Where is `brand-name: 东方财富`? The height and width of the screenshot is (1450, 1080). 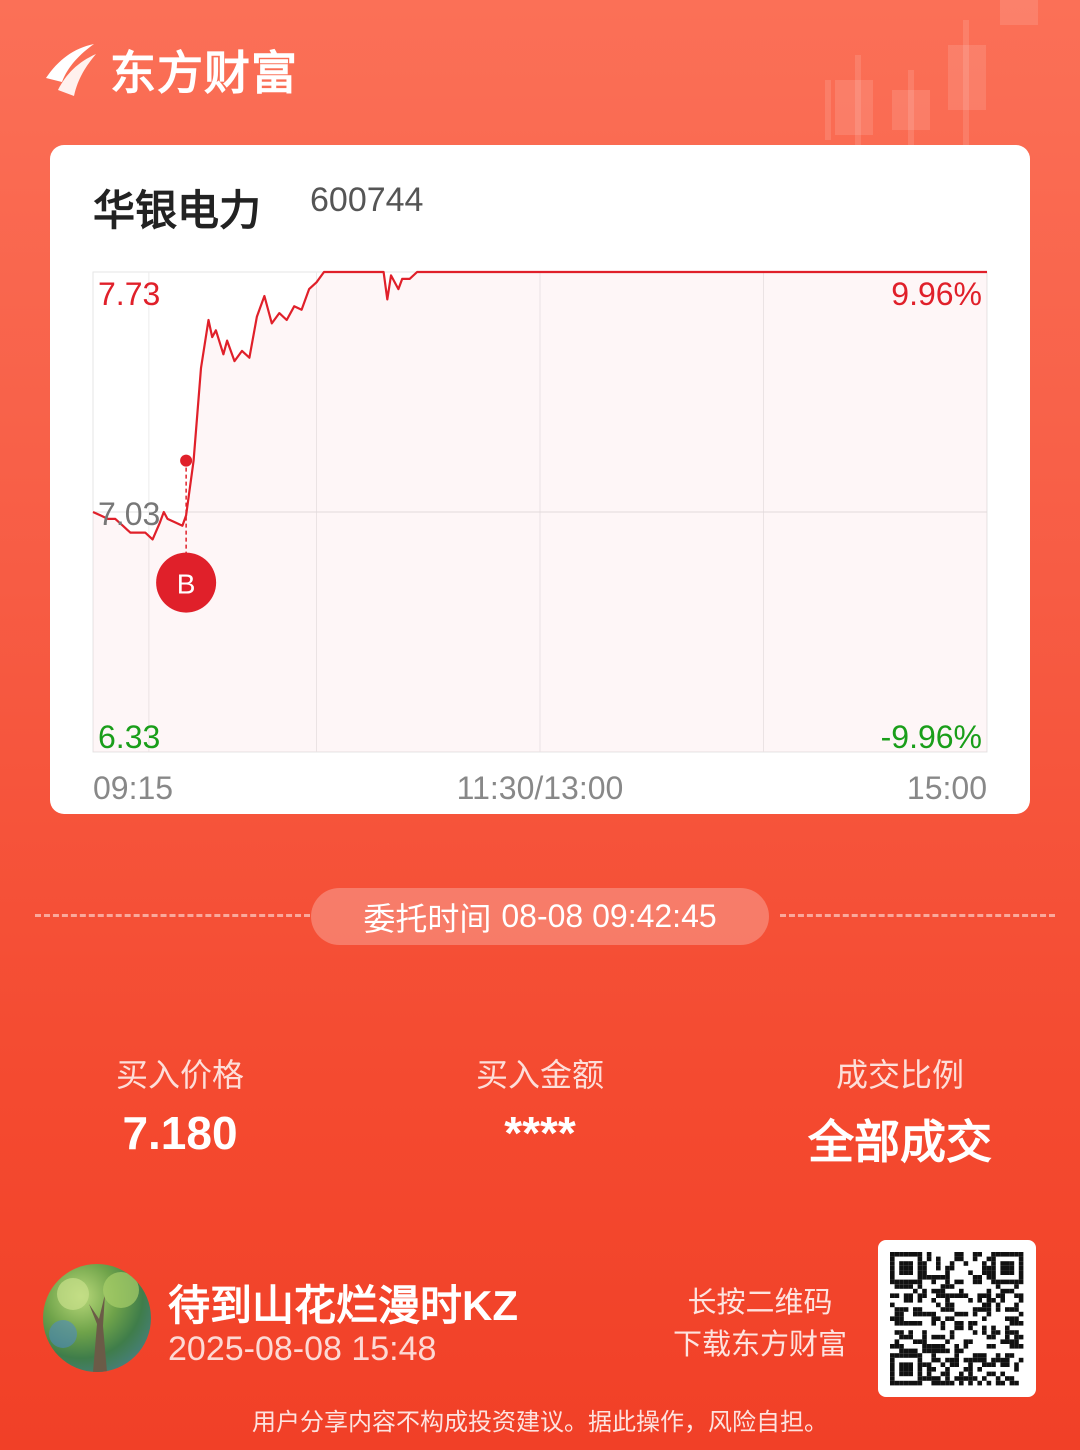
brand-name: 东方财富 is located at coordinates (204, 73).